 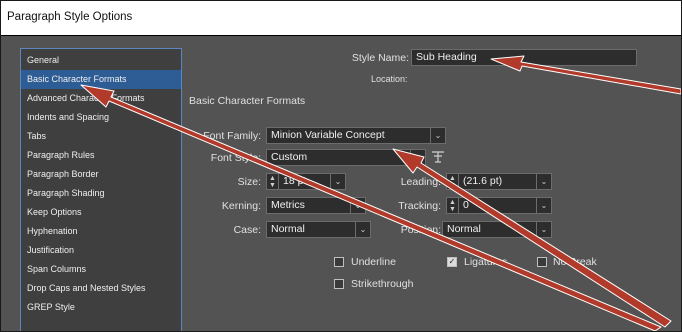 I want to click on arrow-to-style-name, so click(x=585, y=75).